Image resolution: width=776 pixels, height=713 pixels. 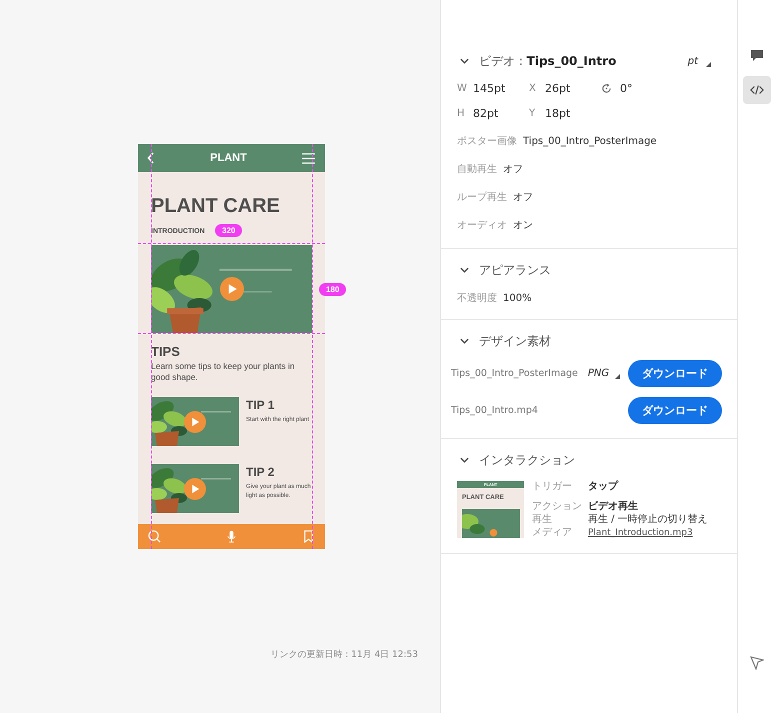 I want to click on property-value: タップ, so click(x=603, y=487).